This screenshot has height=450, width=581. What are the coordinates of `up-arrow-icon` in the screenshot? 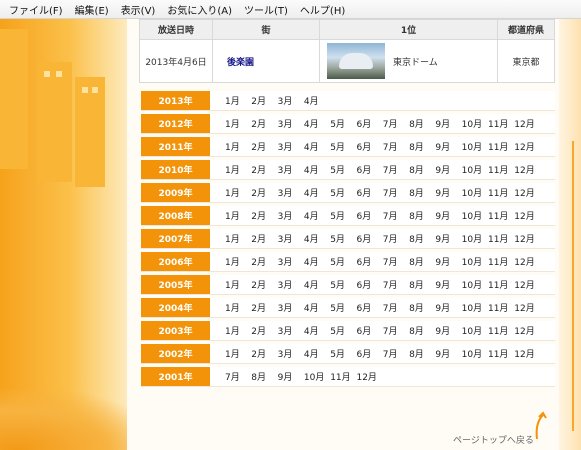 It's located at (543, 426).